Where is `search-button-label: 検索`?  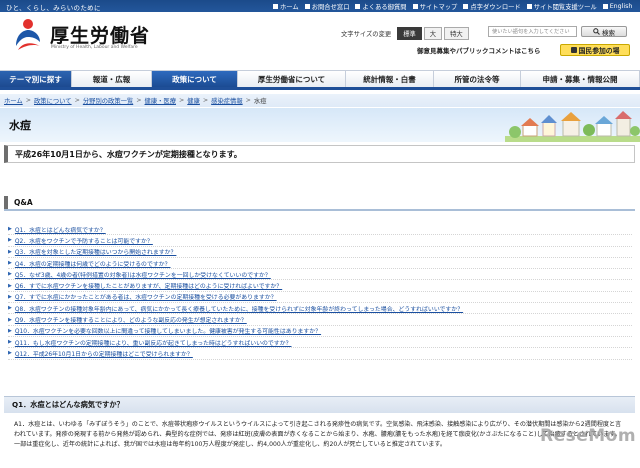
search-button-label: 検索 is located at coordinates (608, 32).